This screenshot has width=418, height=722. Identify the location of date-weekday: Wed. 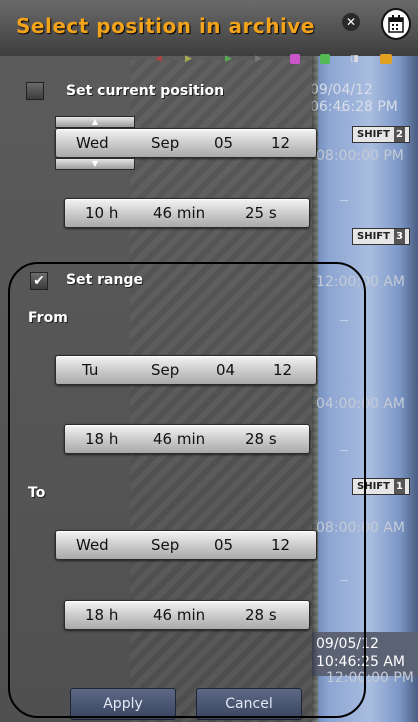
(92, 143).